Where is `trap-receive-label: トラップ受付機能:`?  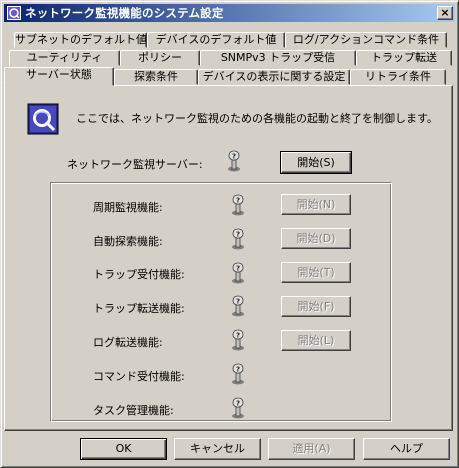
trap-receive-label: トラップ受付機能: is located at coordinates (139, 274).